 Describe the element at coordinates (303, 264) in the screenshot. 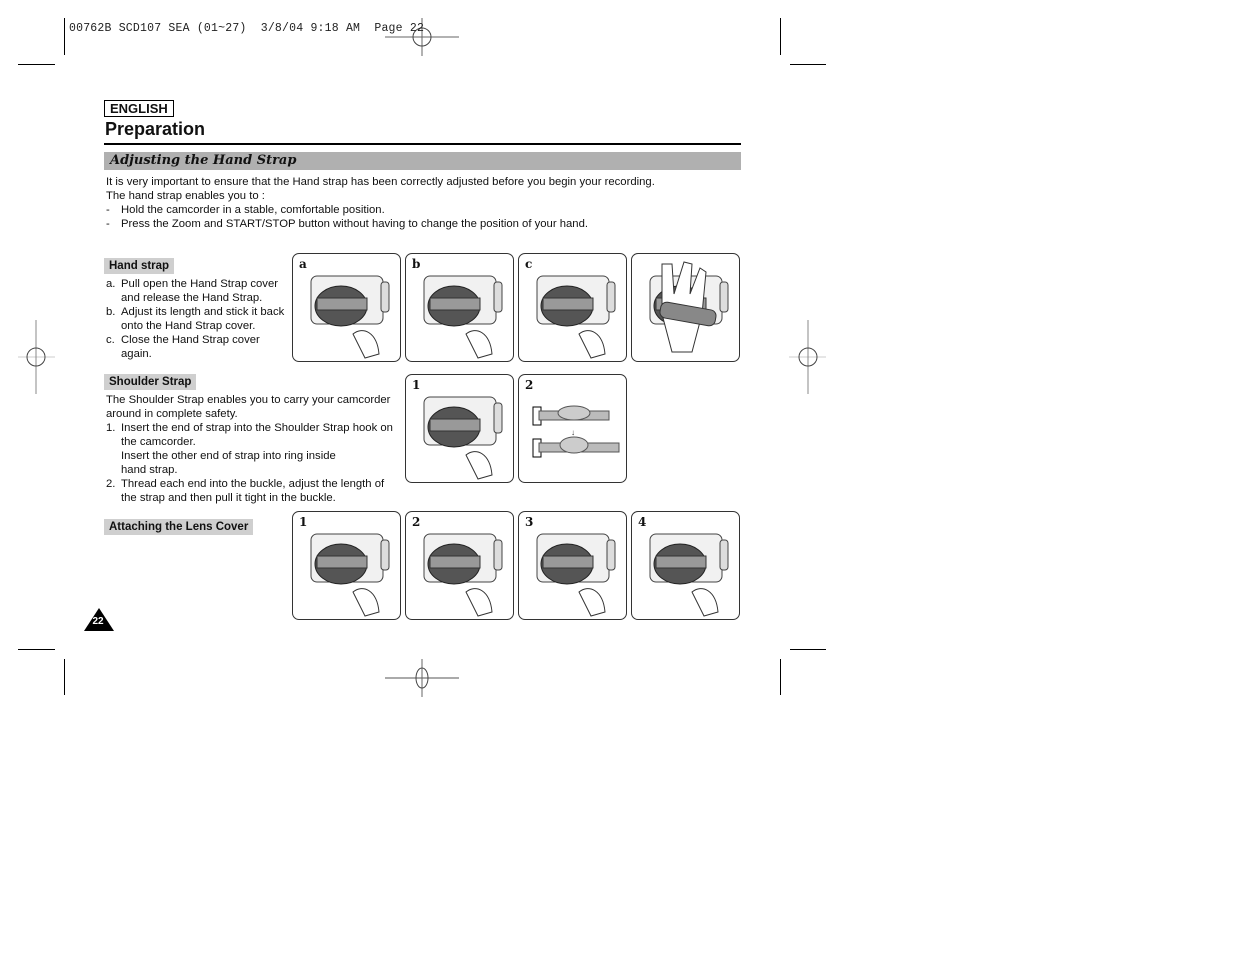

I see `figure-label: a` at that location.